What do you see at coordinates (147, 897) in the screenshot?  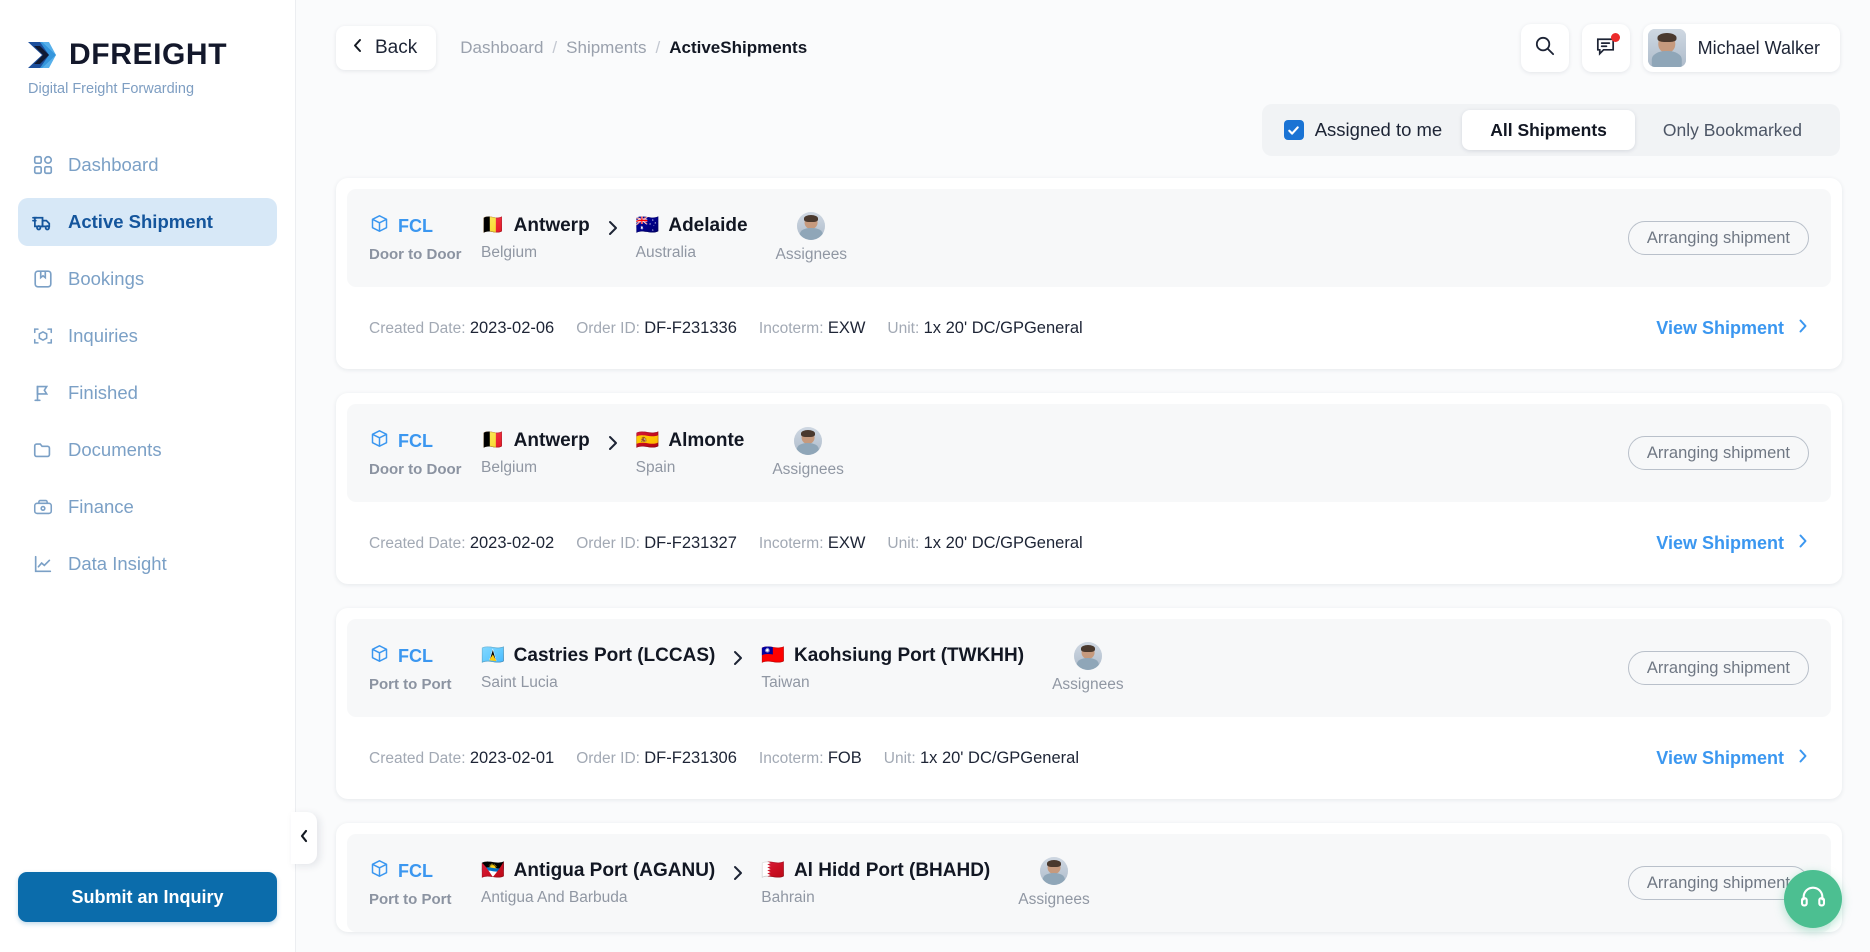 I see `submit-inquiry-button: Submit an Inquiry` at bounding box center [147, 897].